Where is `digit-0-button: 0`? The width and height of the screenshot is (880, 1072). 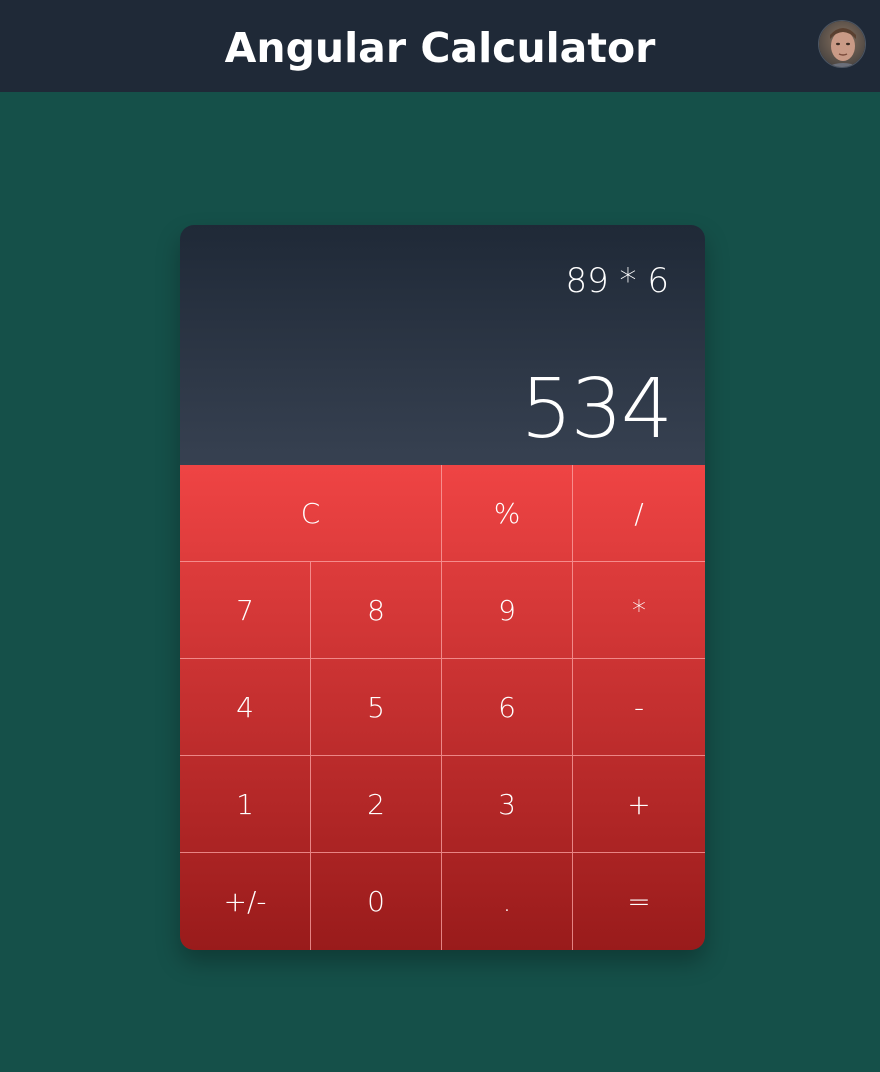
digit-0-button: 0 is located at coordinates (376, 901).